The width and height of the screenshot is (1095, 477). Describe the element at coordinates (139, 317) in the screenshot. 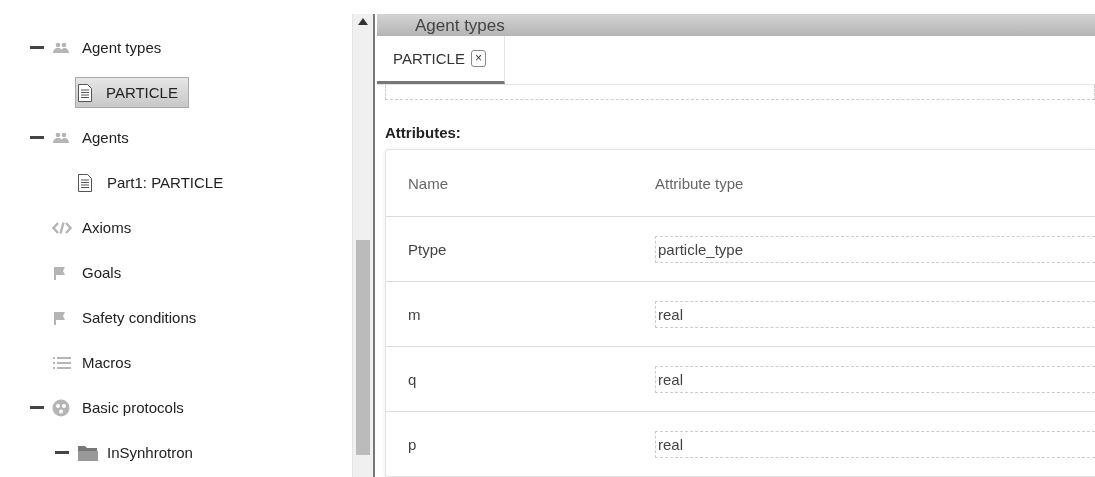

I see `tree-item: Safety conditions` at that location.